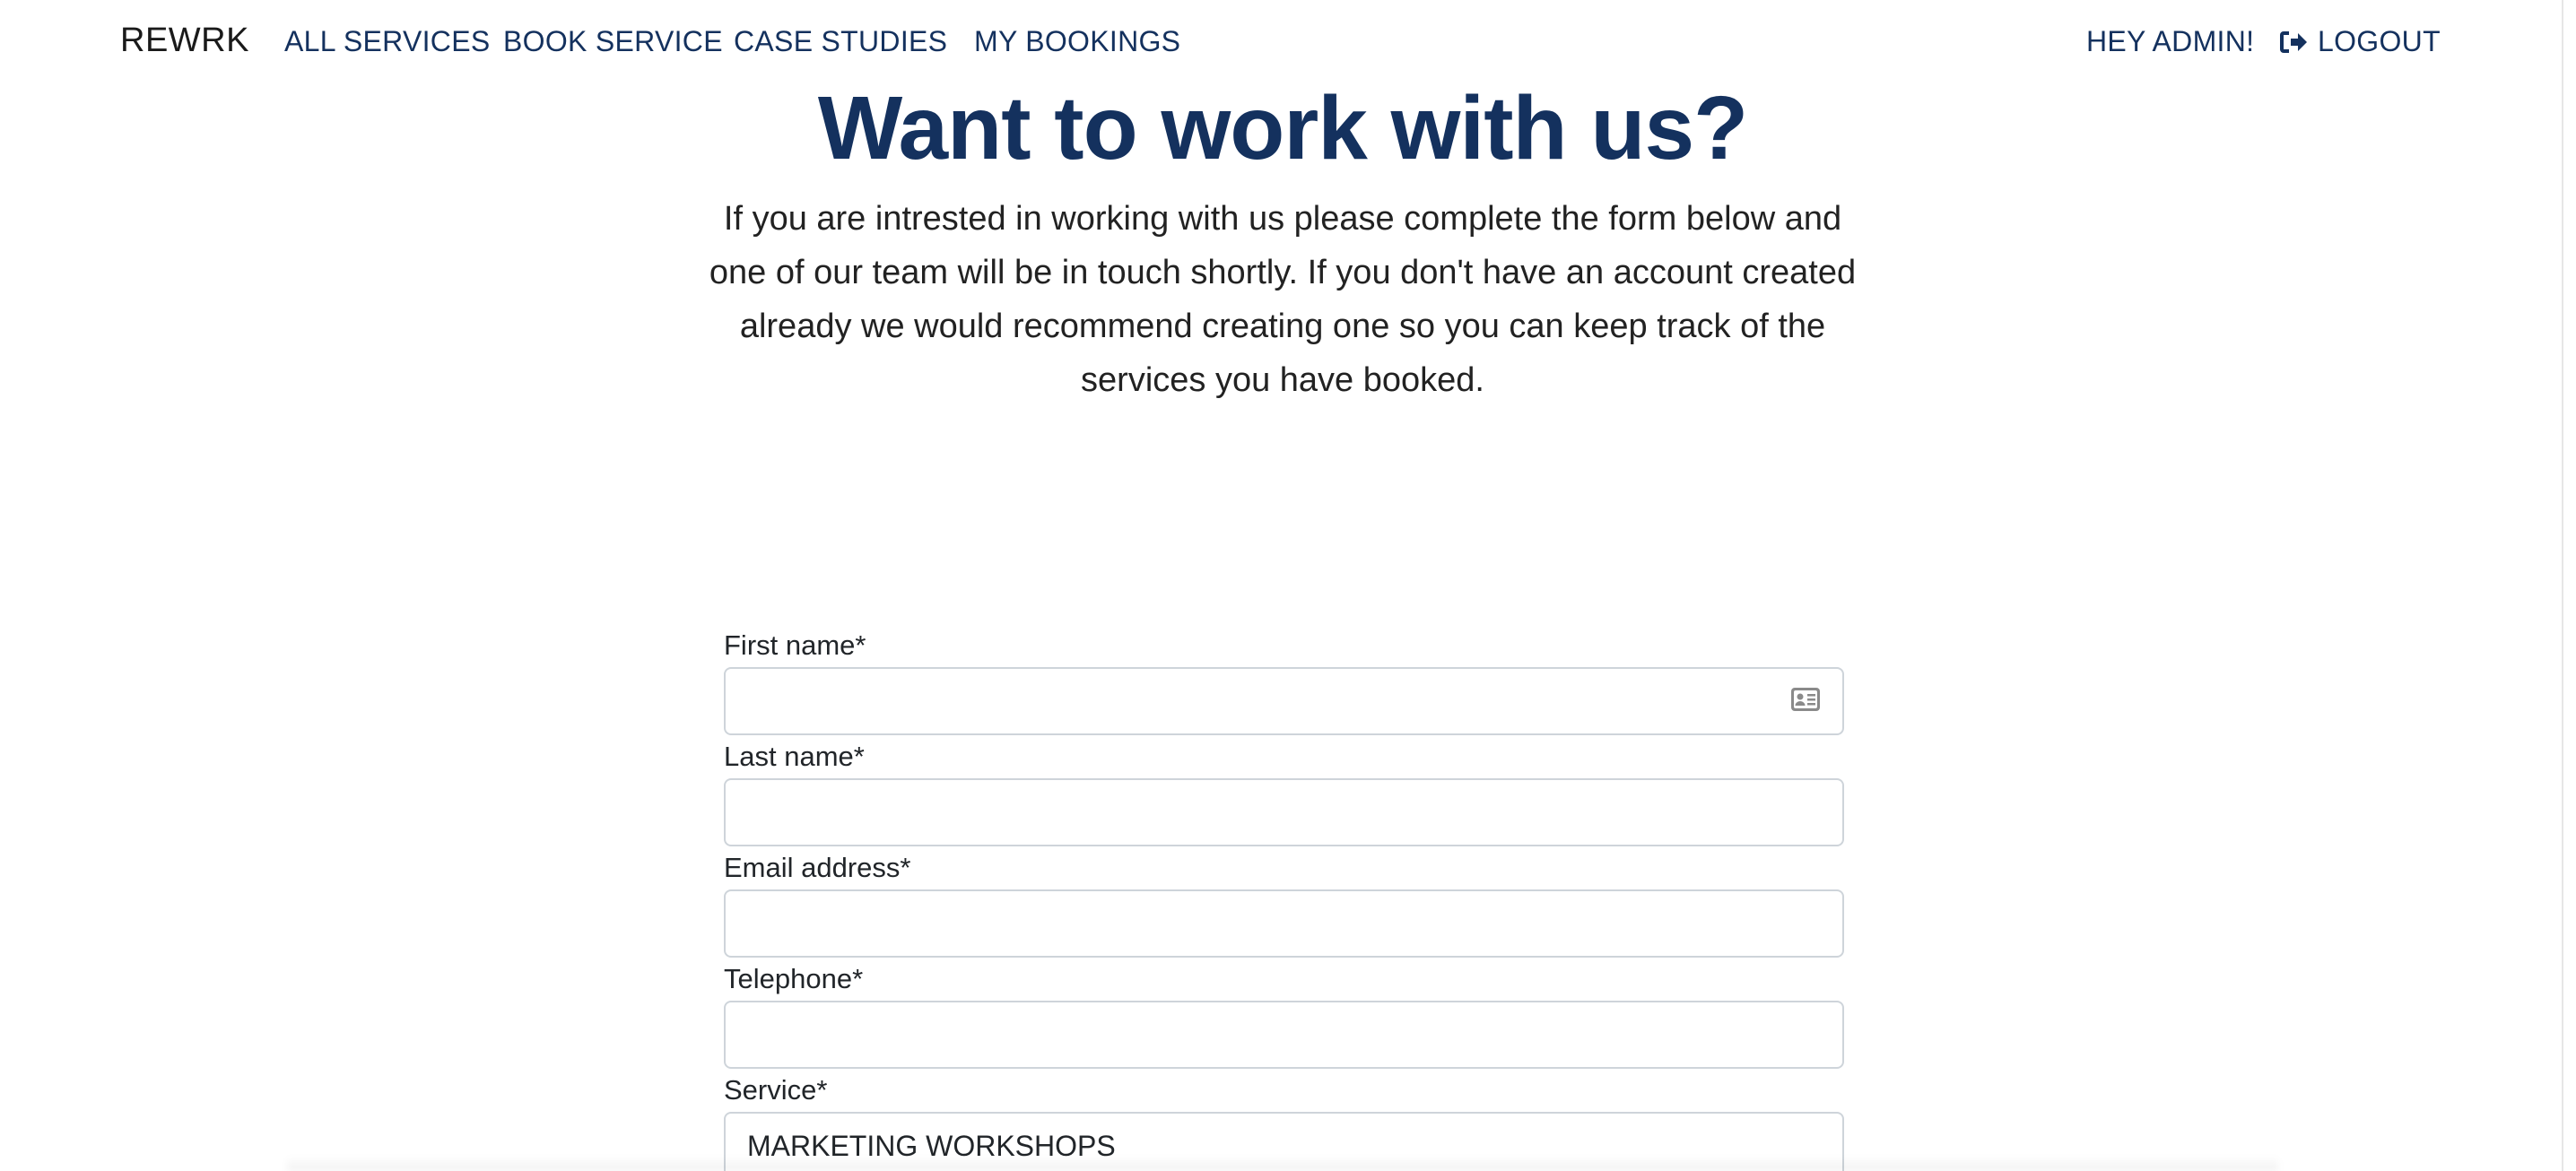  I want to click on first-name-input, so click(1284, 701).